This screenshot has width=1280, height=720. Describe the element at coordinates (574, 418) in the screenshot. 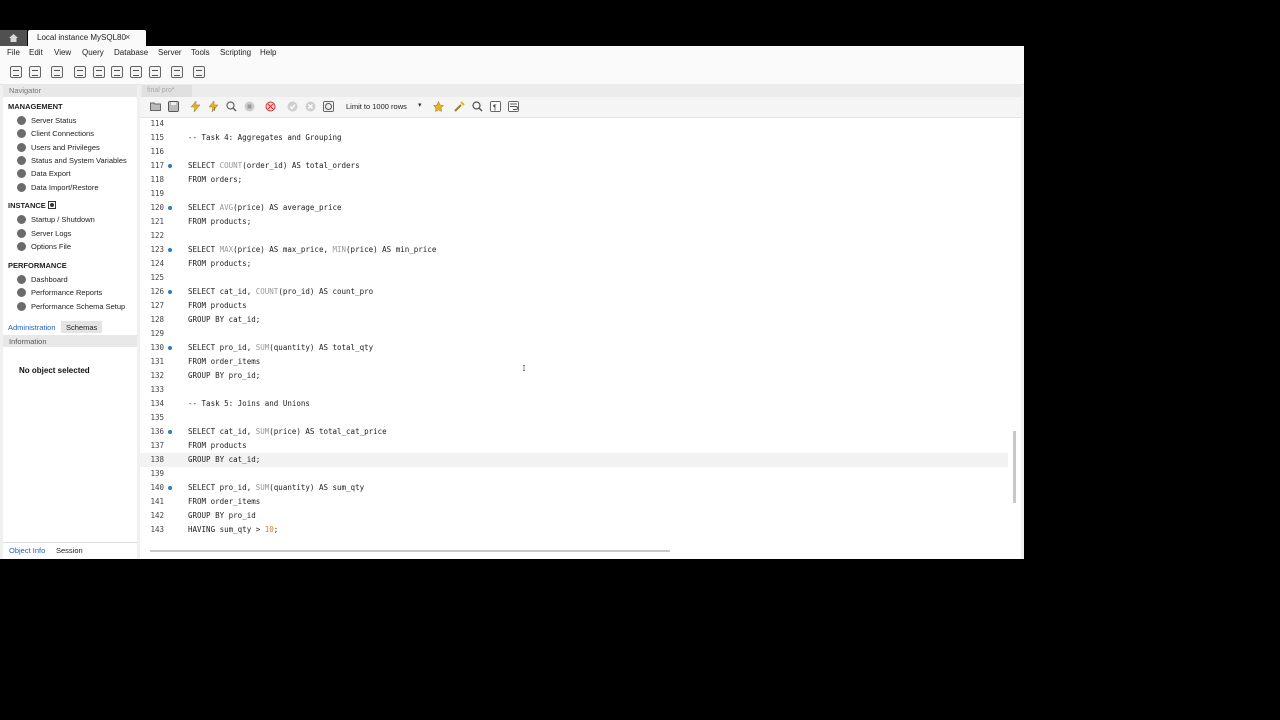

I see `code-line: 135` at that location.